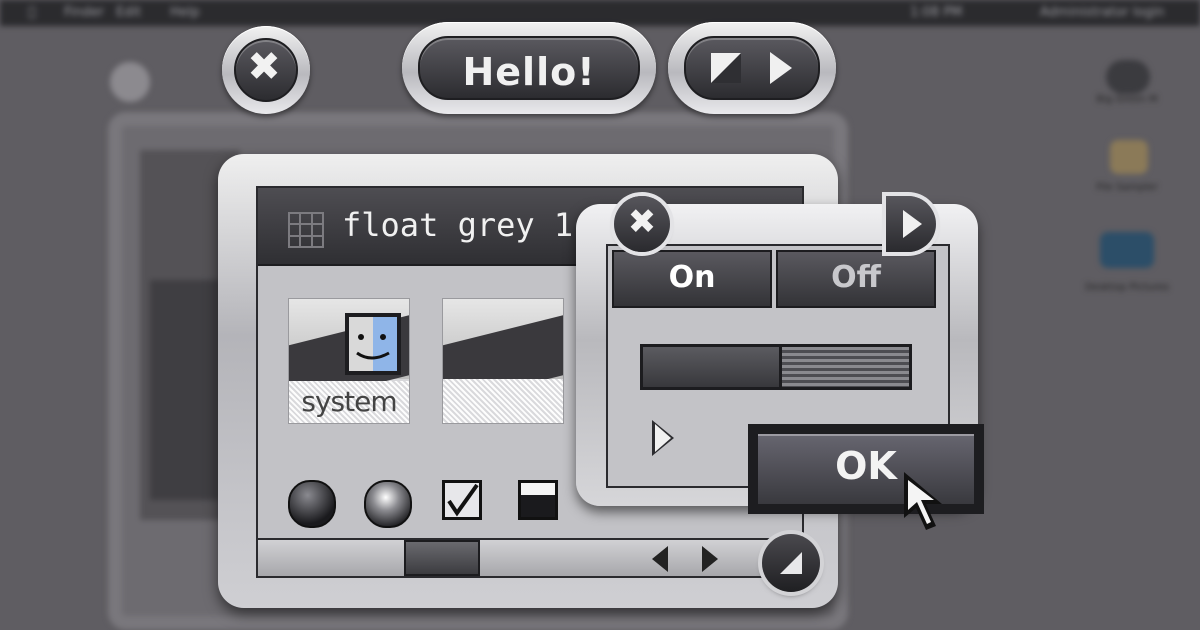  What do you see at coordinates (373, 344) in the screenshot?
I see `finder-face-icon` at bounding box center [373, 344].